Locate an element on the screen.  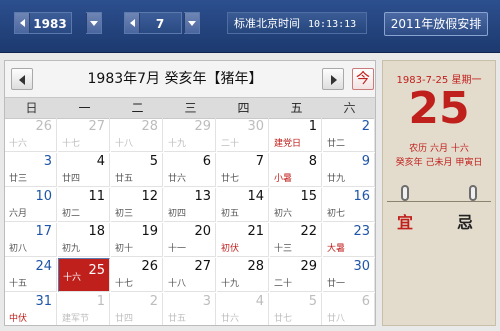
day-number: 17 is located at coordinates (43, 231).